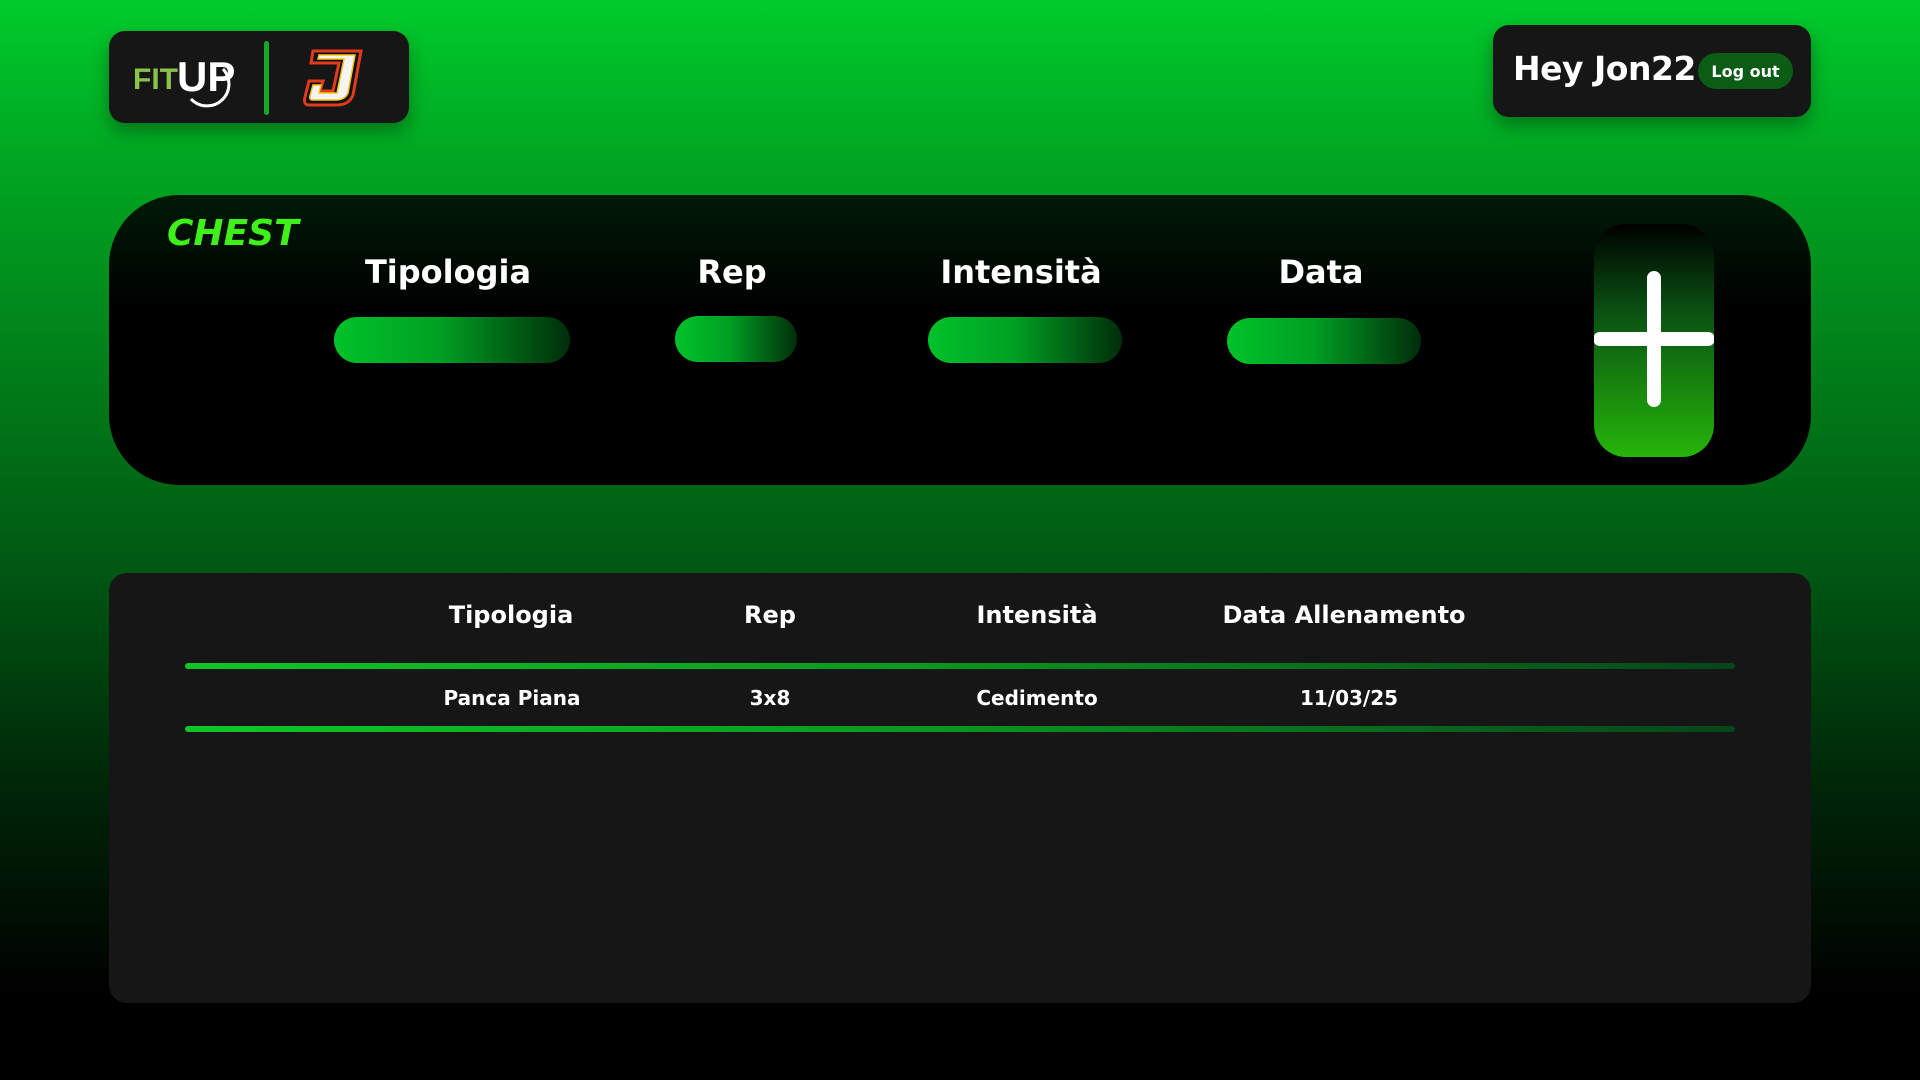 The height and width of the screenshot is (1080, 1920). What do you see at coordinates (1321, 272) in the screenshot?
I see `data-label: Data` at bounding box center [1321, 272].